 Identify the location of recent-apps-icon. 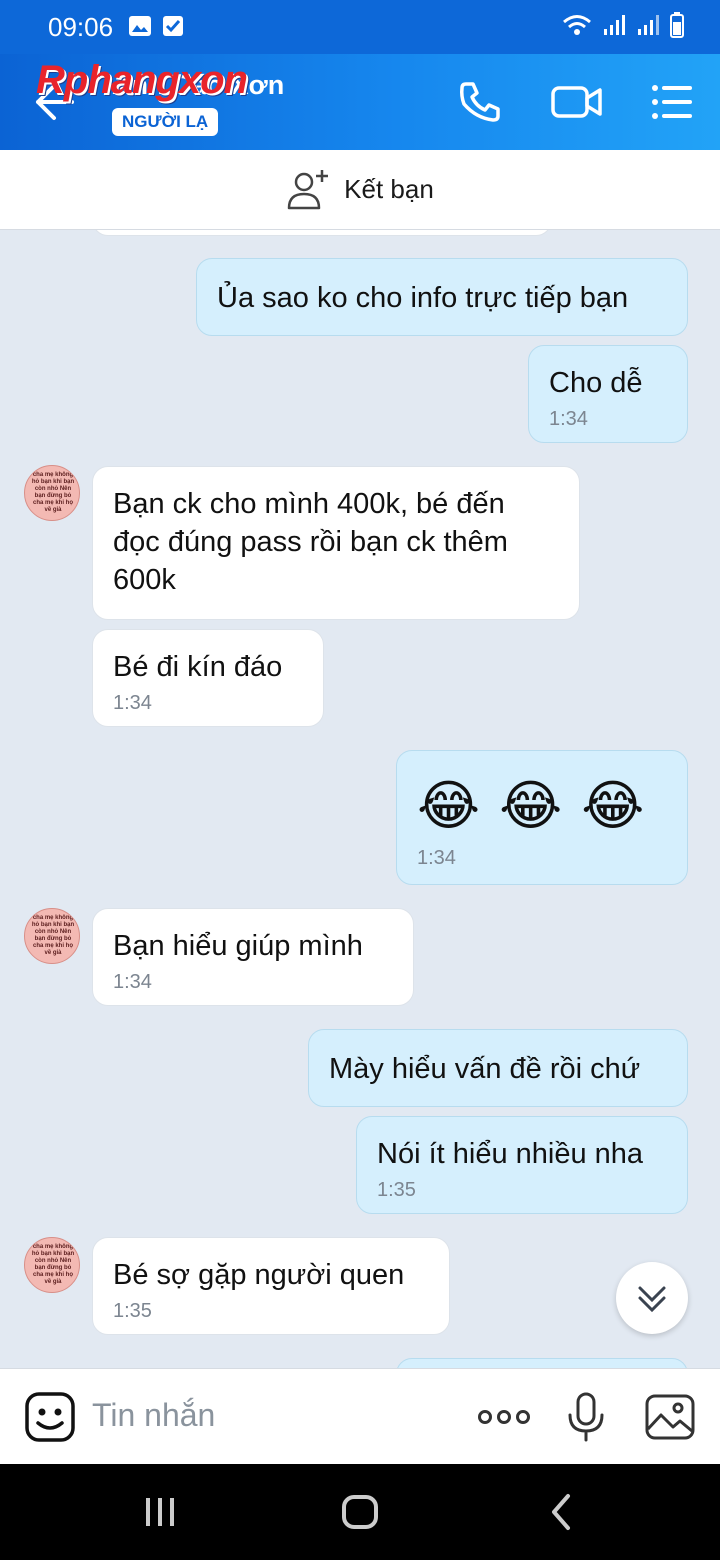
(160, 1512).